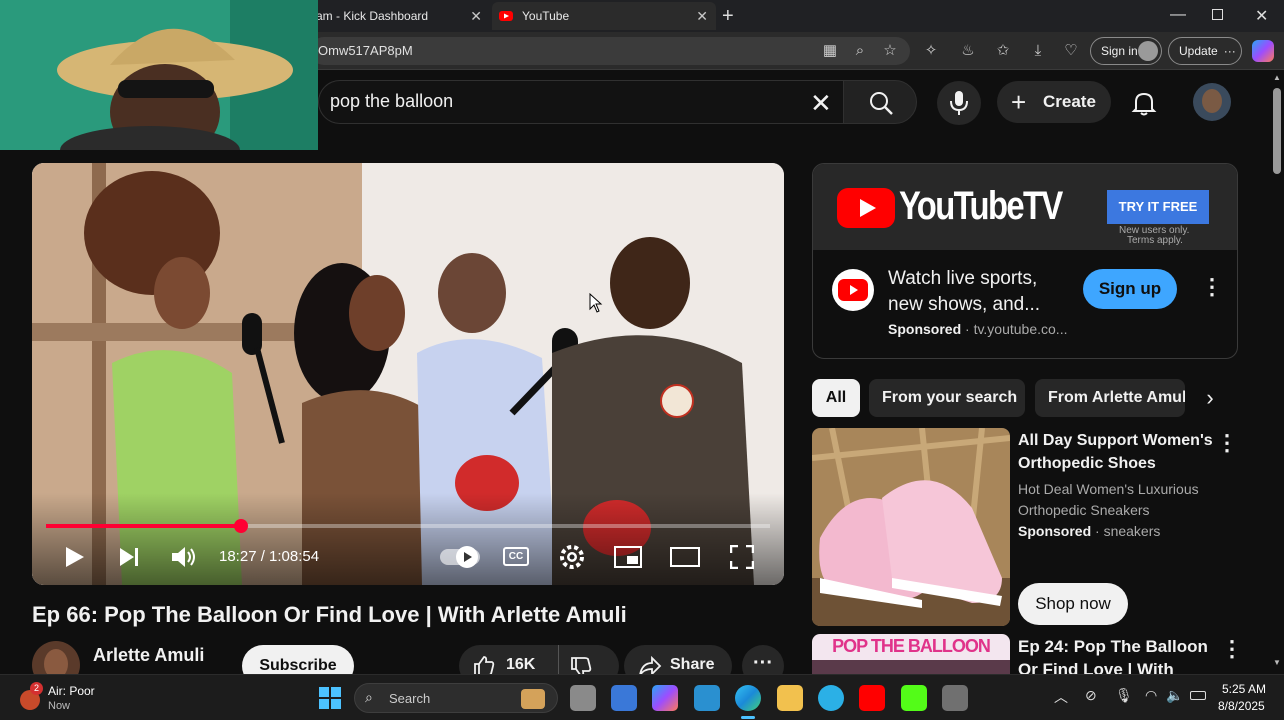  What do you see at coordinates (860, 51) in the screenshot?
I see `zoom-icon: ⌕` at bounding box center [860, 51].